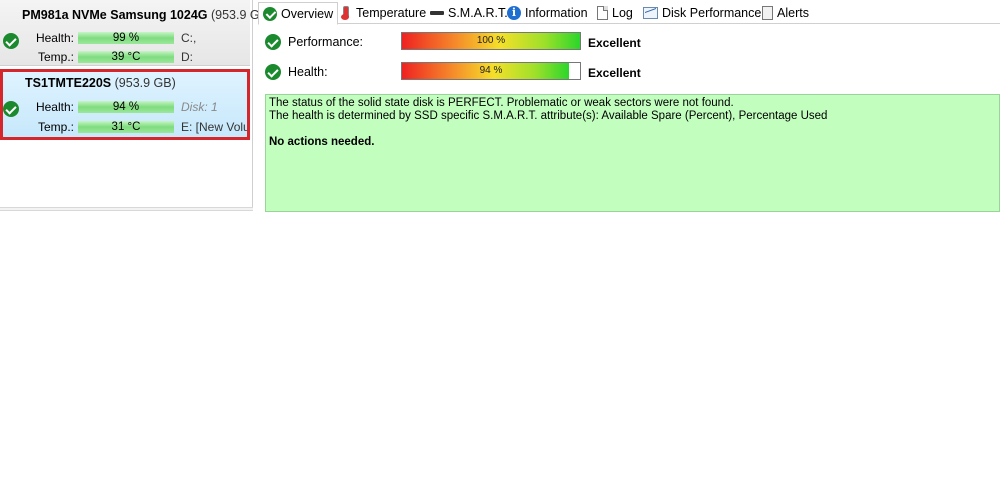  I want to click on tab-log: Log, so click(615, 13).